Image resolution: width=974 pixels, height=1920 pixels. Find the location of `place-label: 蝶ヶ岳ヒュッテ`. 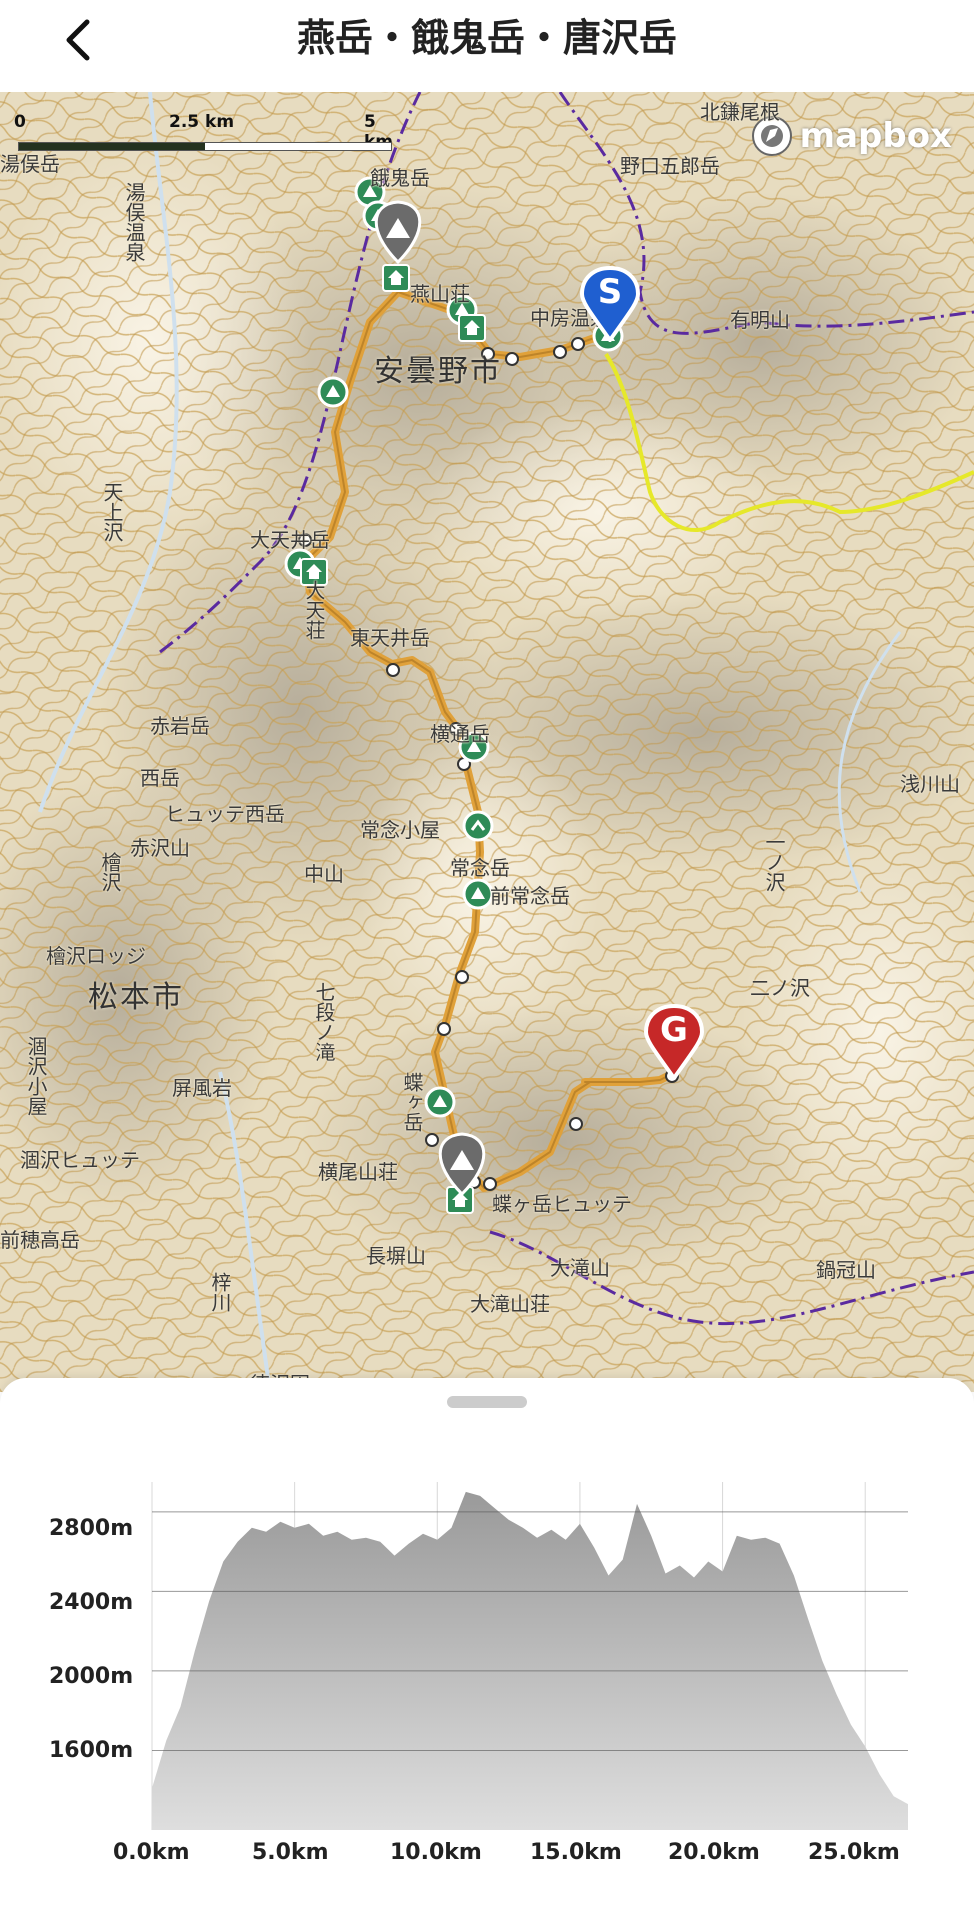

place-label: 蝶ヶ岳ヒュッテ is located at coordinates (562, 1204).